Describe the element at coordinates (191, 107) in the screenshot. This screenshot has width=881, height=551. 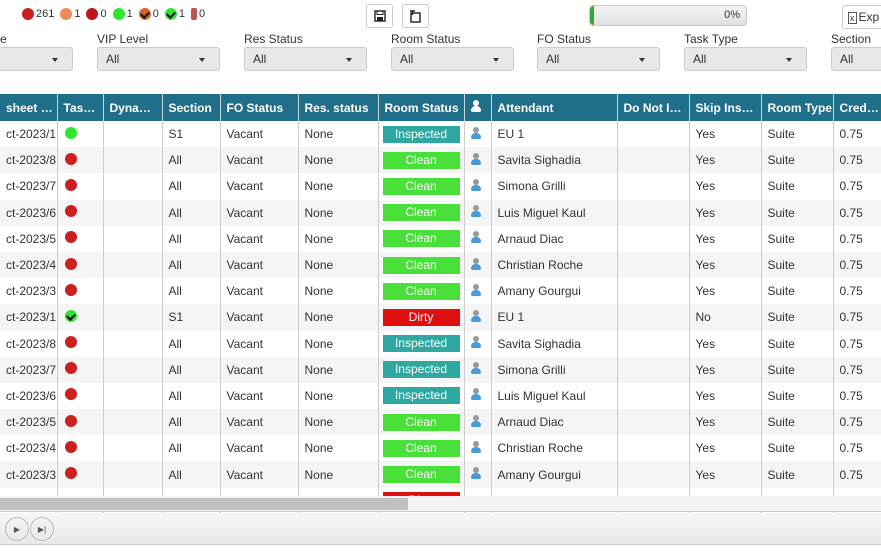
I see `column-header: Section` at that location.